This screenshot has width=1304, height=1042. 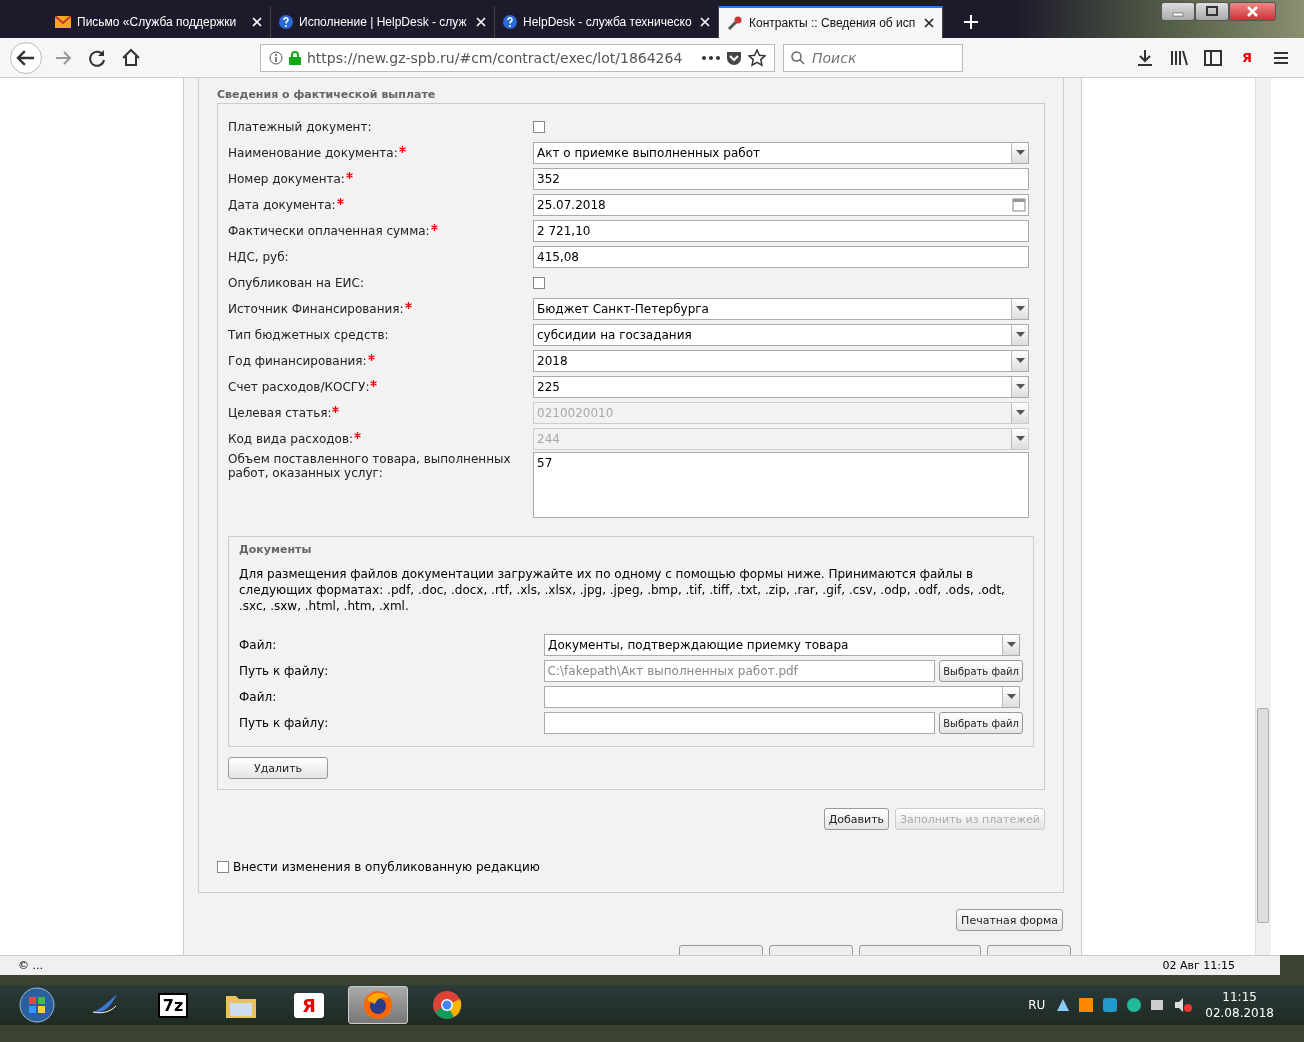 What do you see at coordinates (739, 671) in the screenshot?
I see `file-path-field: C:\fakepath\Акт выполненных работ.pdf` at bounding box center [739, 671].